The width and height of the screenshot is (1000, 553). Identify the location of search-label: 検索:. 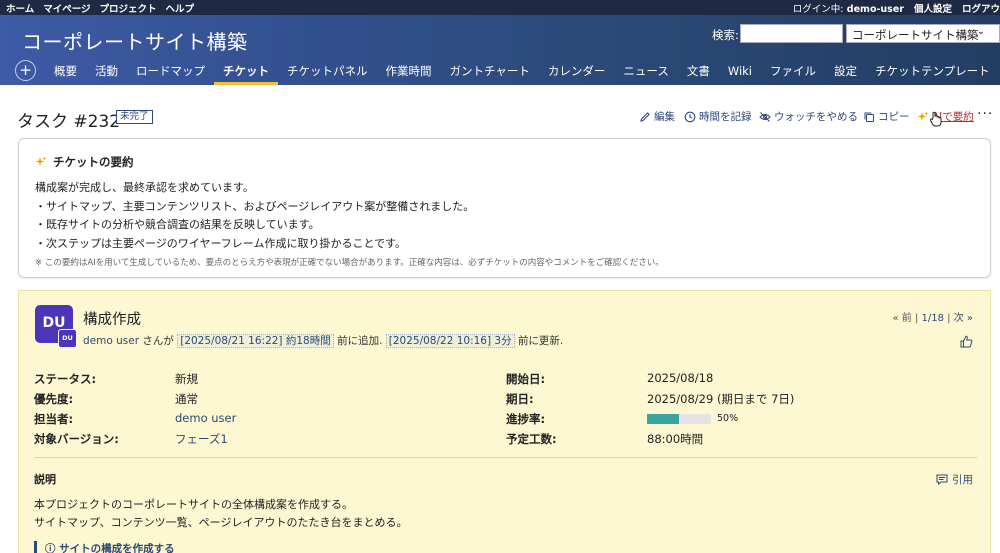
(725, 35).